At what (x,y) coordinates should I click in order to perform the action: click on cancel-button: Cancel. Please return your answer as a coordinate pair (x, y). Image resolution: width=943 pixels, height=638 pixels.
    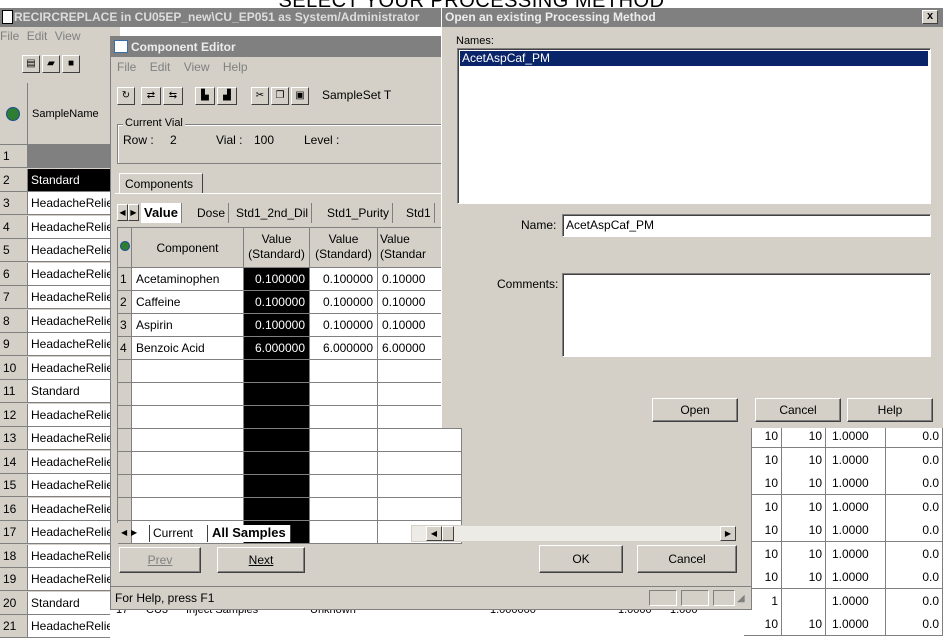
    Looking at the image, I should click on (687, 559).